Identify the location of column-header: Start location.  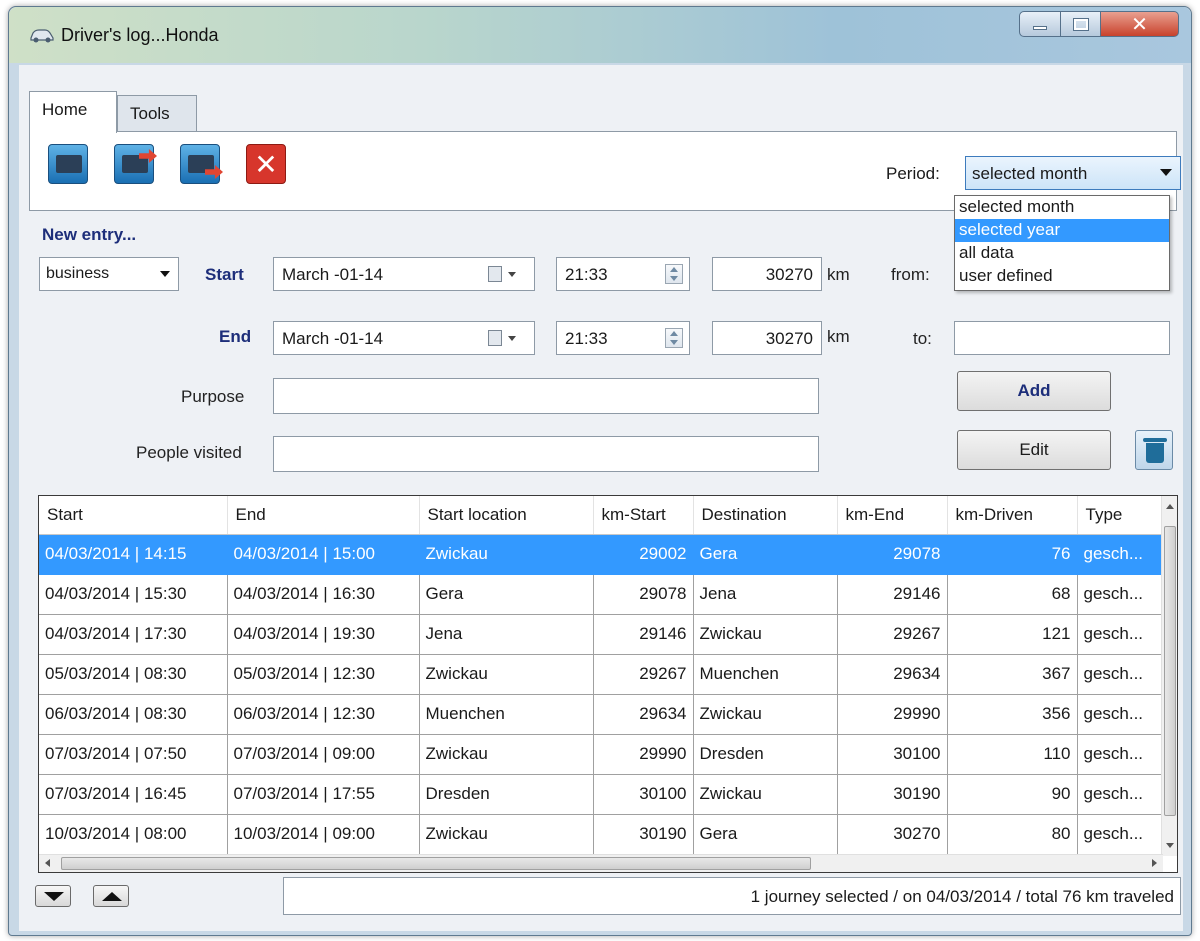
(506, 515).